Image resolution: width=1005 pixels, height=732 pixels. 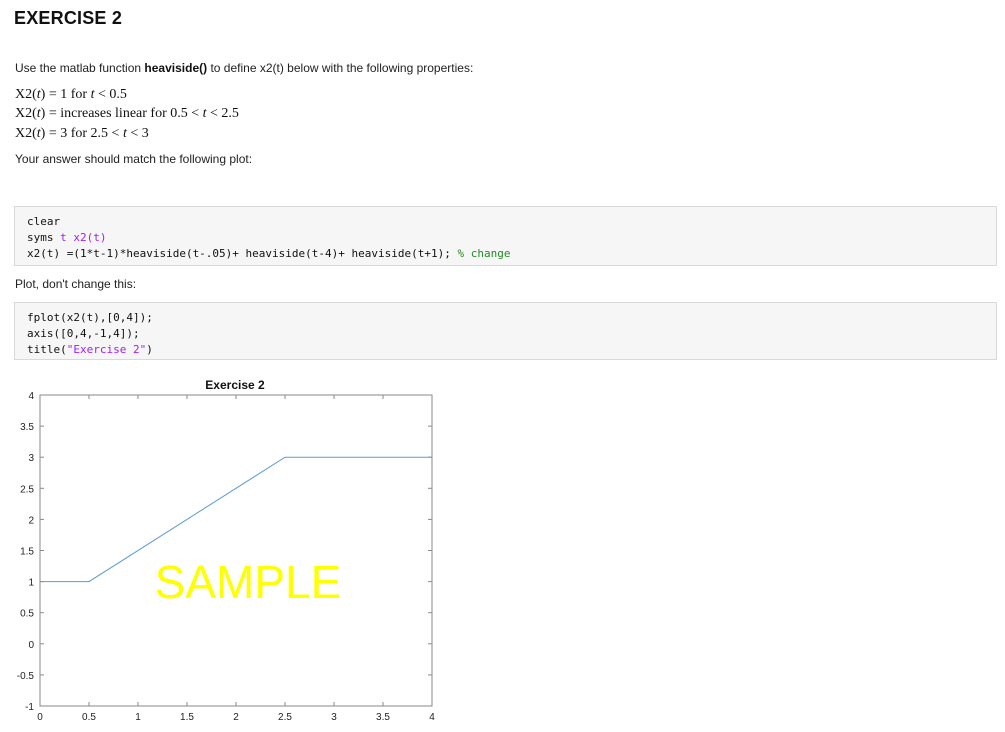 I want to click on x-tick-label: 3.5, so click(x=383, y=717).